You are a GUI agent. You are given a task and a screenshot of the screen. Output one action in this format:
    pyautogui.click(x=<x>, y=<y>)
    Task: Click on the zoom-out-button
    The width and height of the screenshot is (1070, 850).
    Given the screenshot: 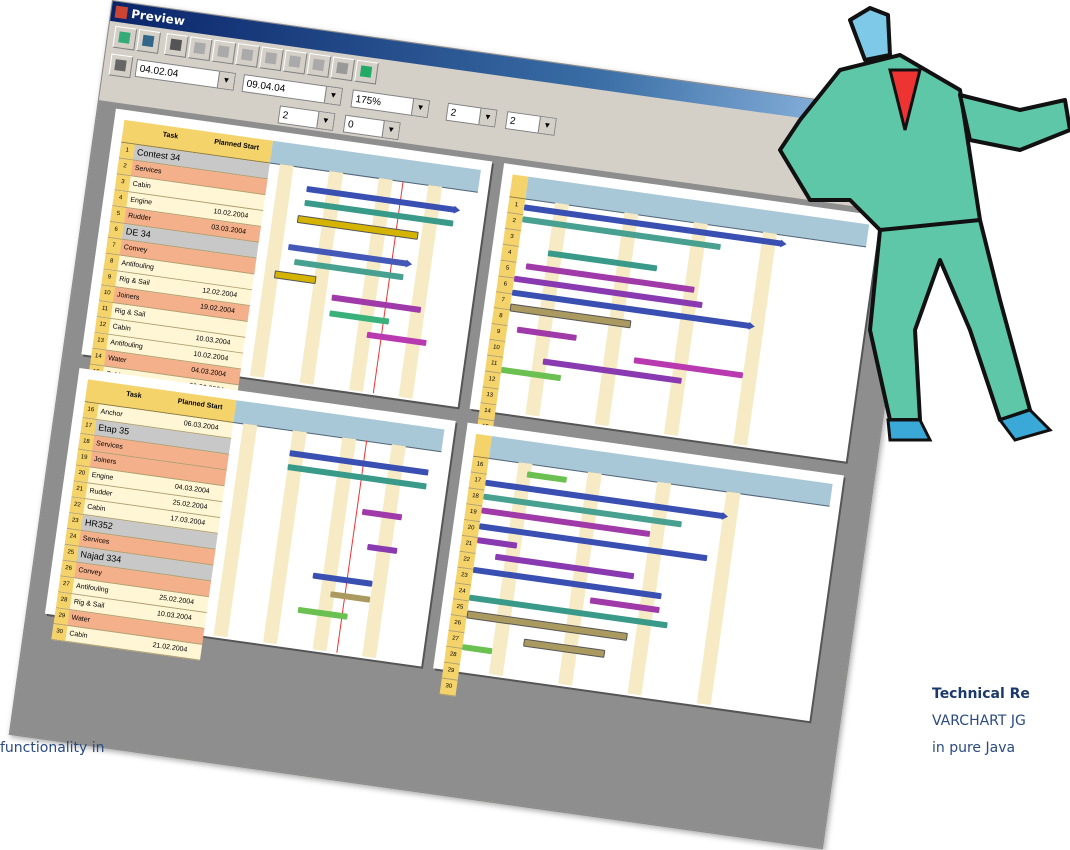 What is the action you would take?
    pyautogui.click(x=224, y=52)
    